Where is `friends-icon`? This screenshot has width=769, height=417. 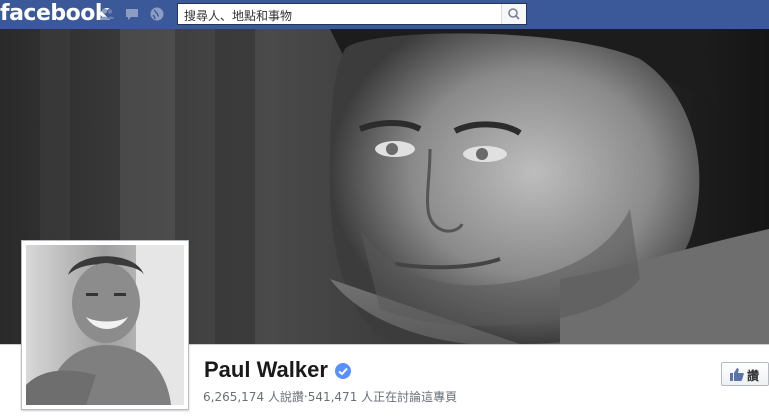 friends-icon is located at coordinates (107, 14).